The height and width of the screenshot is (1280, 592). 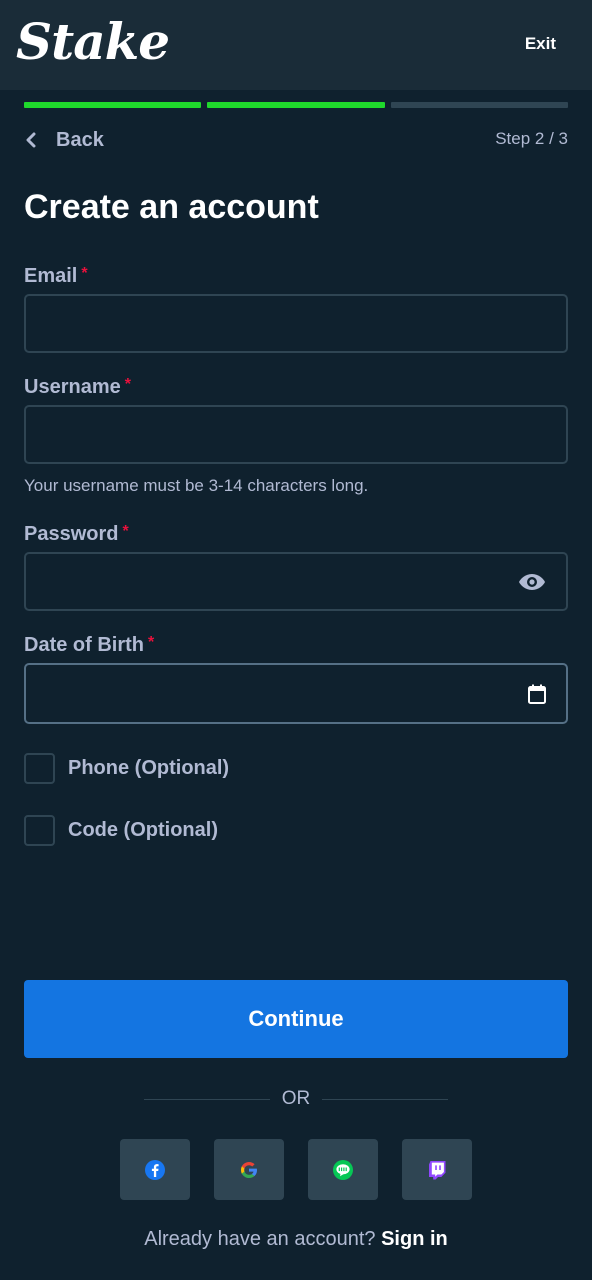 I want to click on code-checkbox-label: Code (Optional), so click(x=143, y=830).